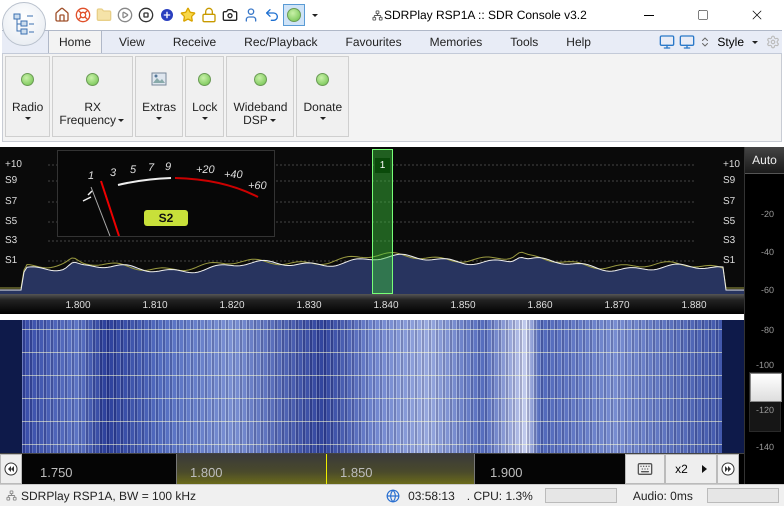 Image resolution: width=784 pixels, height=506 pixels. I want to click on frequency-label: 1.870, so click(617, 305).